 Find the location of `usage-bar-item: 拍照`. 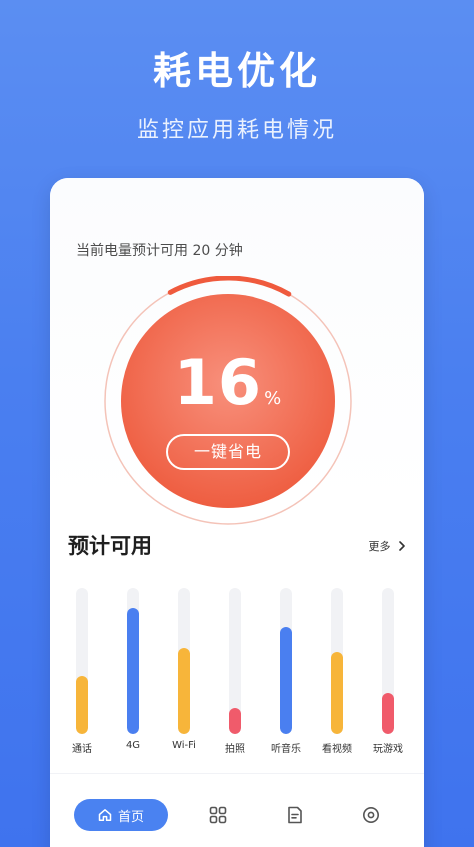

usage-bar-item: 拍照 is located at coordinates (235, 673).